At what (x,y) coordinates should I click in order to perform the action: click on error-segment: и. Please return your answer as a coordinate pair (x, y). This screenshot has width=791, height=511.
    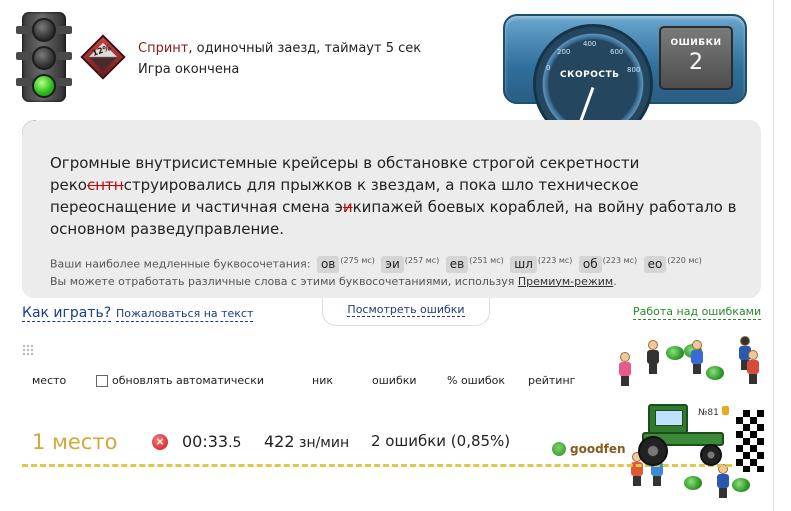
    Looking at the image, I should click on (347, 207).